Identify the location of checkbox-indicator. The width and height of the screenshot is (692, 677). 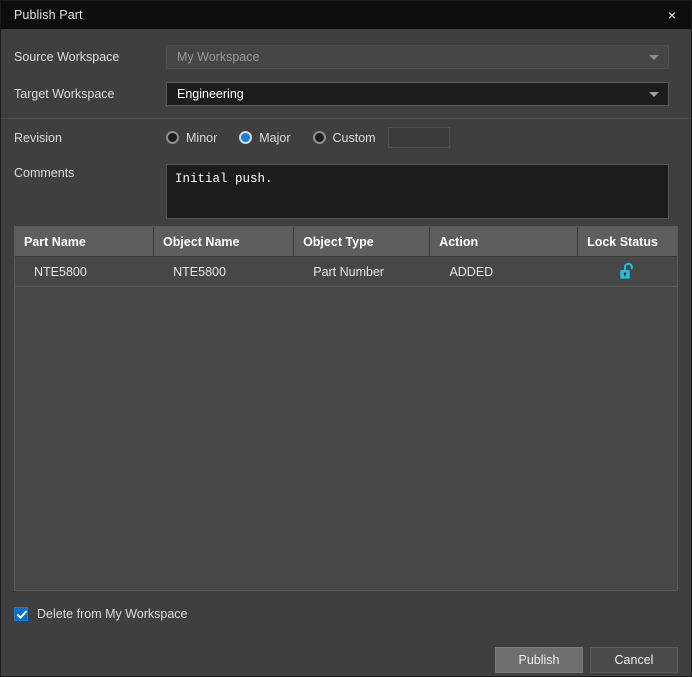
(21, 614).